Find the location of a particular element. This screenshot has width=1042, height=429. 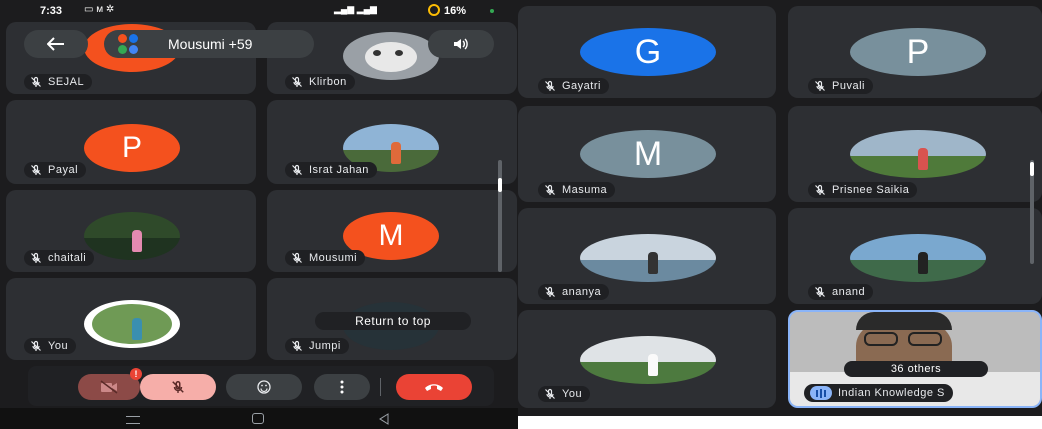

camera-toggle-button: ! is located at coordinates (110, 384).